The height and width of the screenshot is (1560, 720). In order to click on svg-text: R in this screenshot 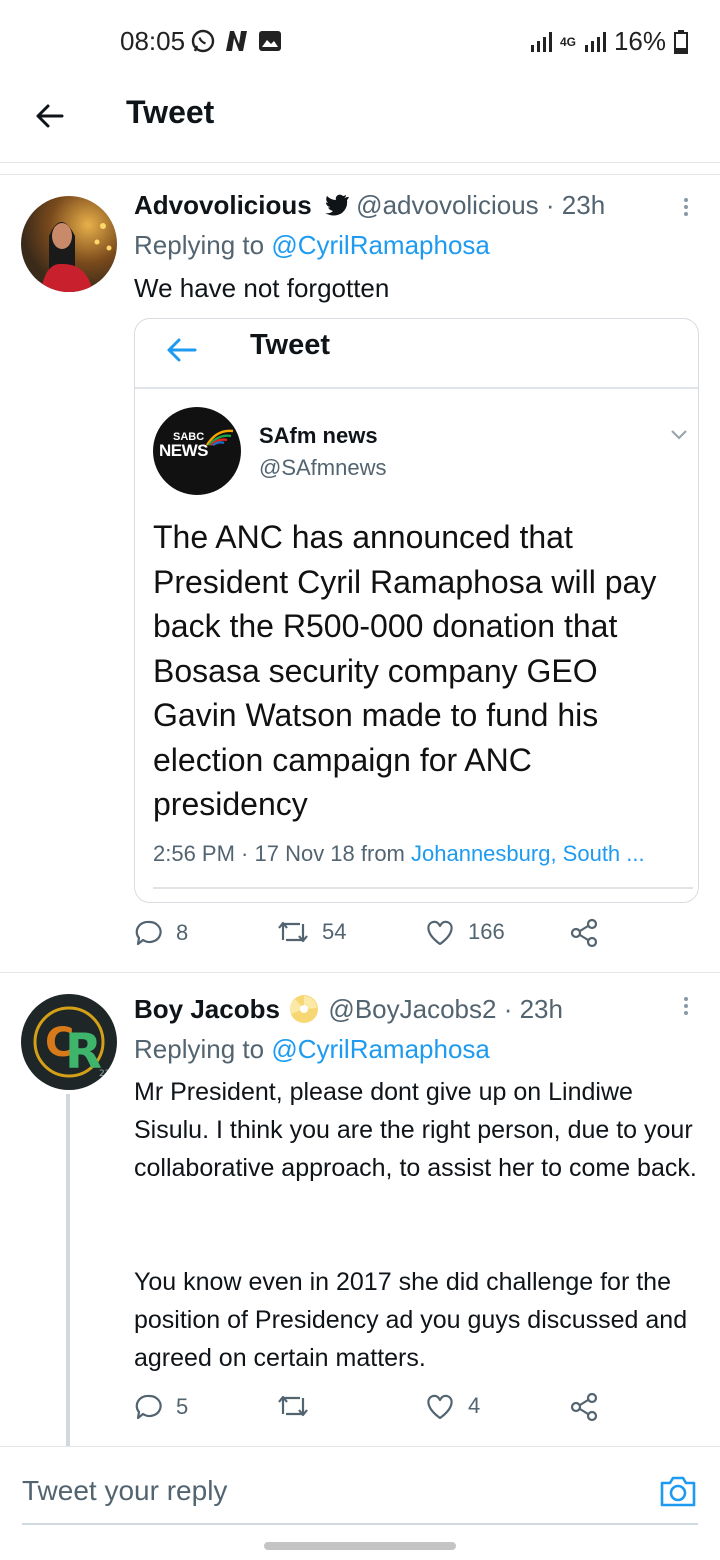, I will do `click(83, 1052)`.